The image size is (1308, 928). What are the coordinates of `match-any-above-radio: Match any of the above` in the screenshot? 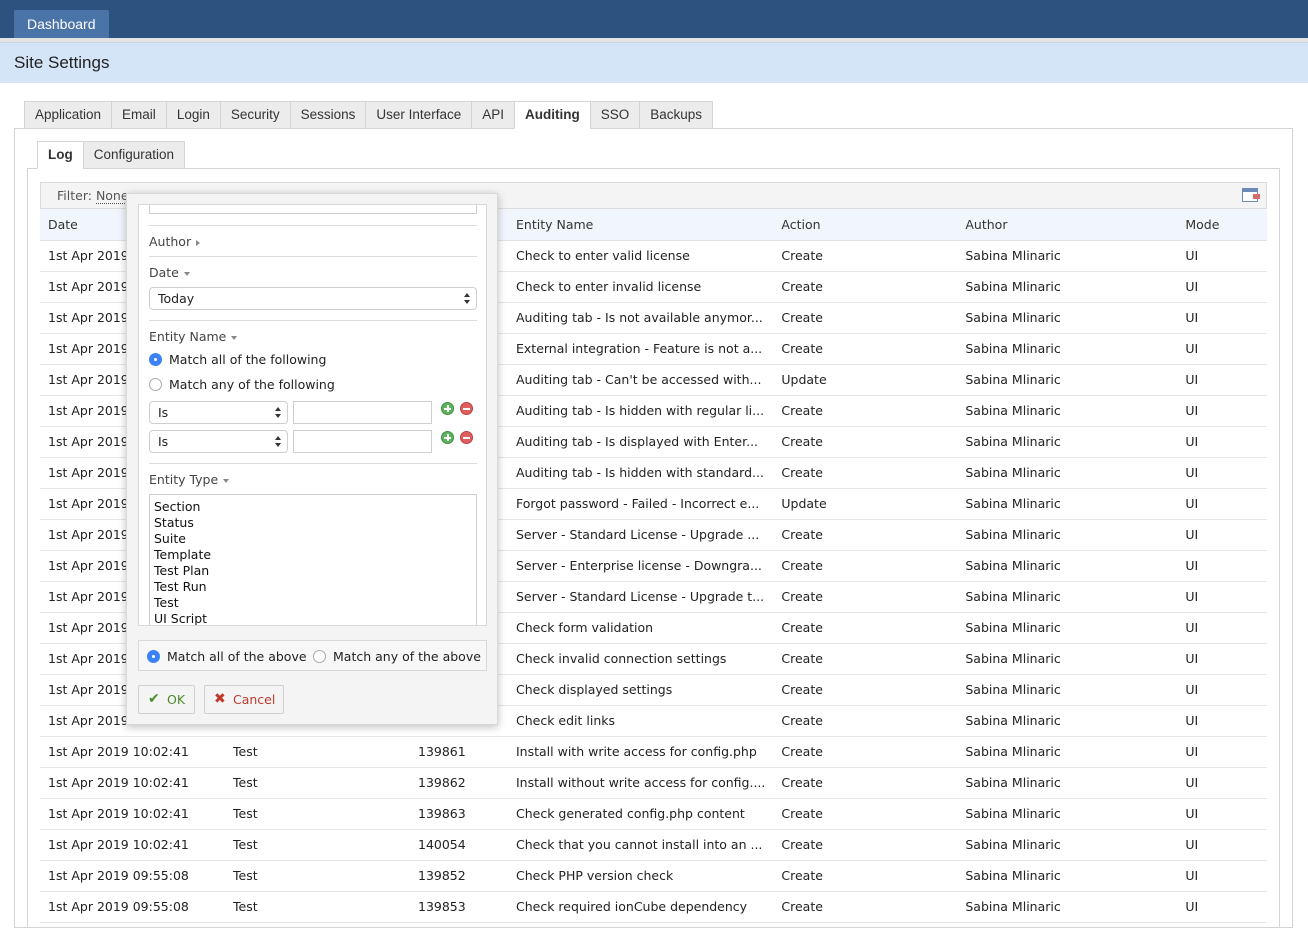 It's located at (397, 656).